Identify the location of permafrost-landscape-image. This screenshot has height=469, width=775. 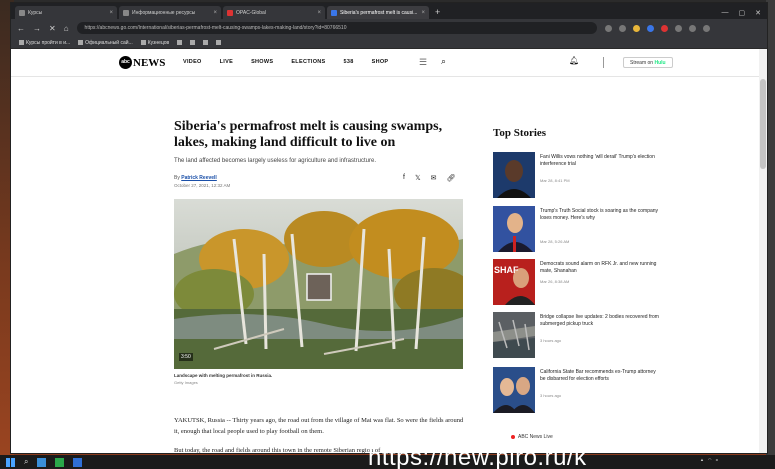
(318, 284).